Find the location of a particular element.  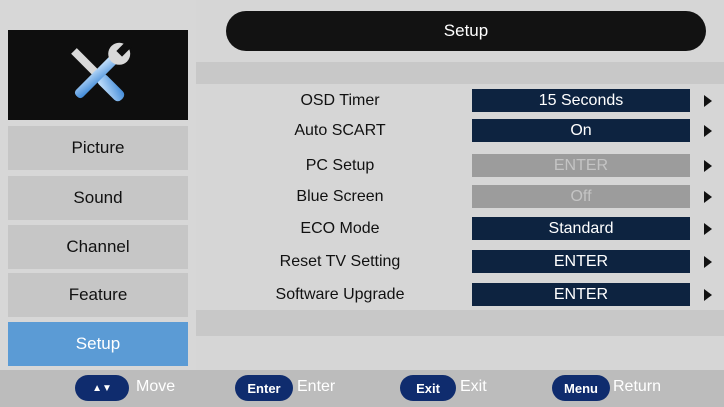

setting-row-reset-tv: Reset TV Setting ENTER is located at coordinates (460, 262).